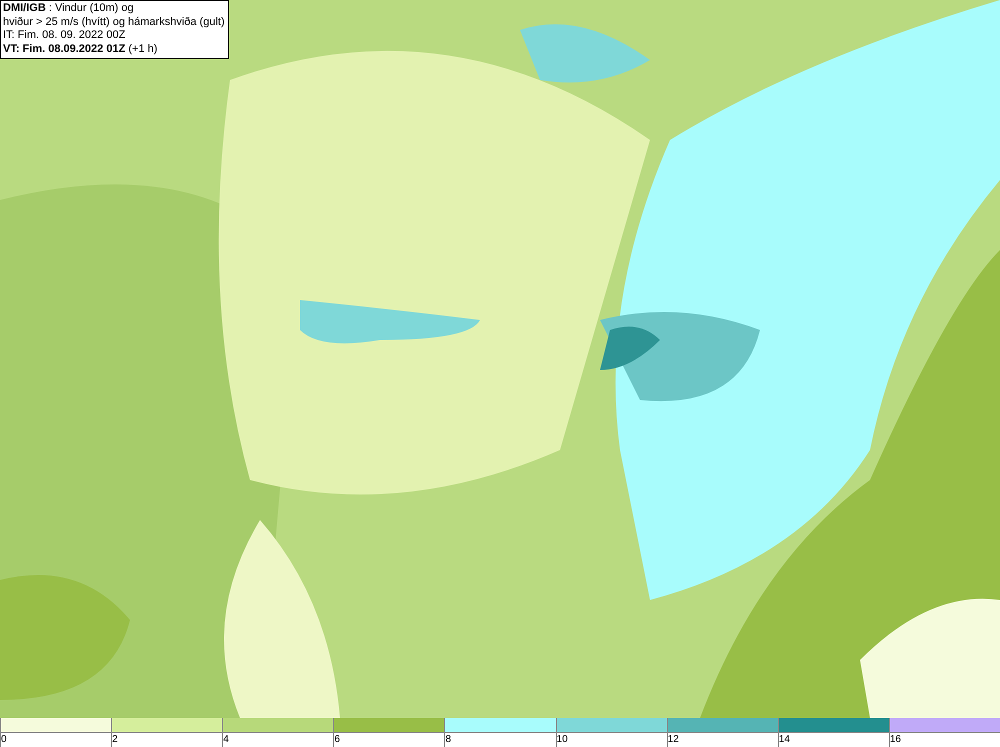  I want to click on legend-label: 0, so click(4, 739).